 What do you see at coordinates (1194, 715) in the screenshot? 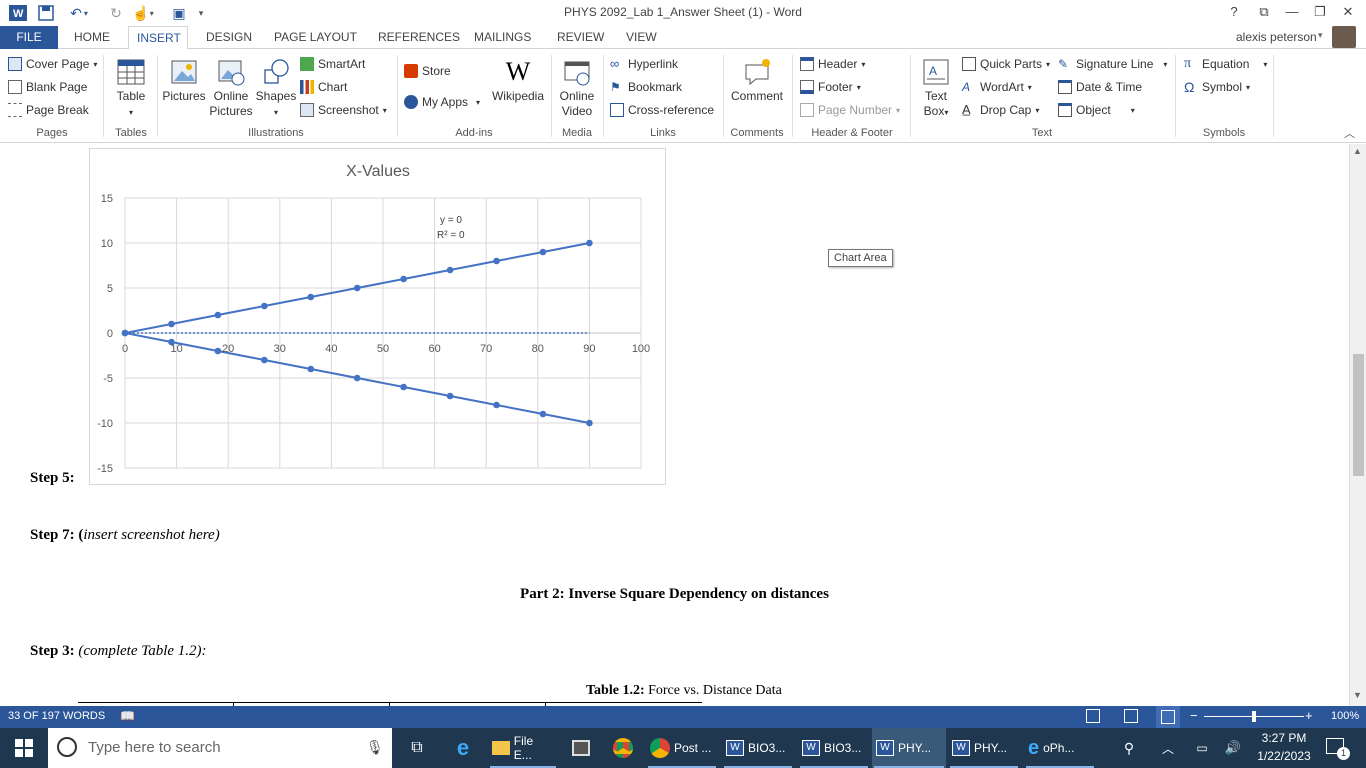
I see `zoom-out-button: −` at bounding box center [1194, 715].